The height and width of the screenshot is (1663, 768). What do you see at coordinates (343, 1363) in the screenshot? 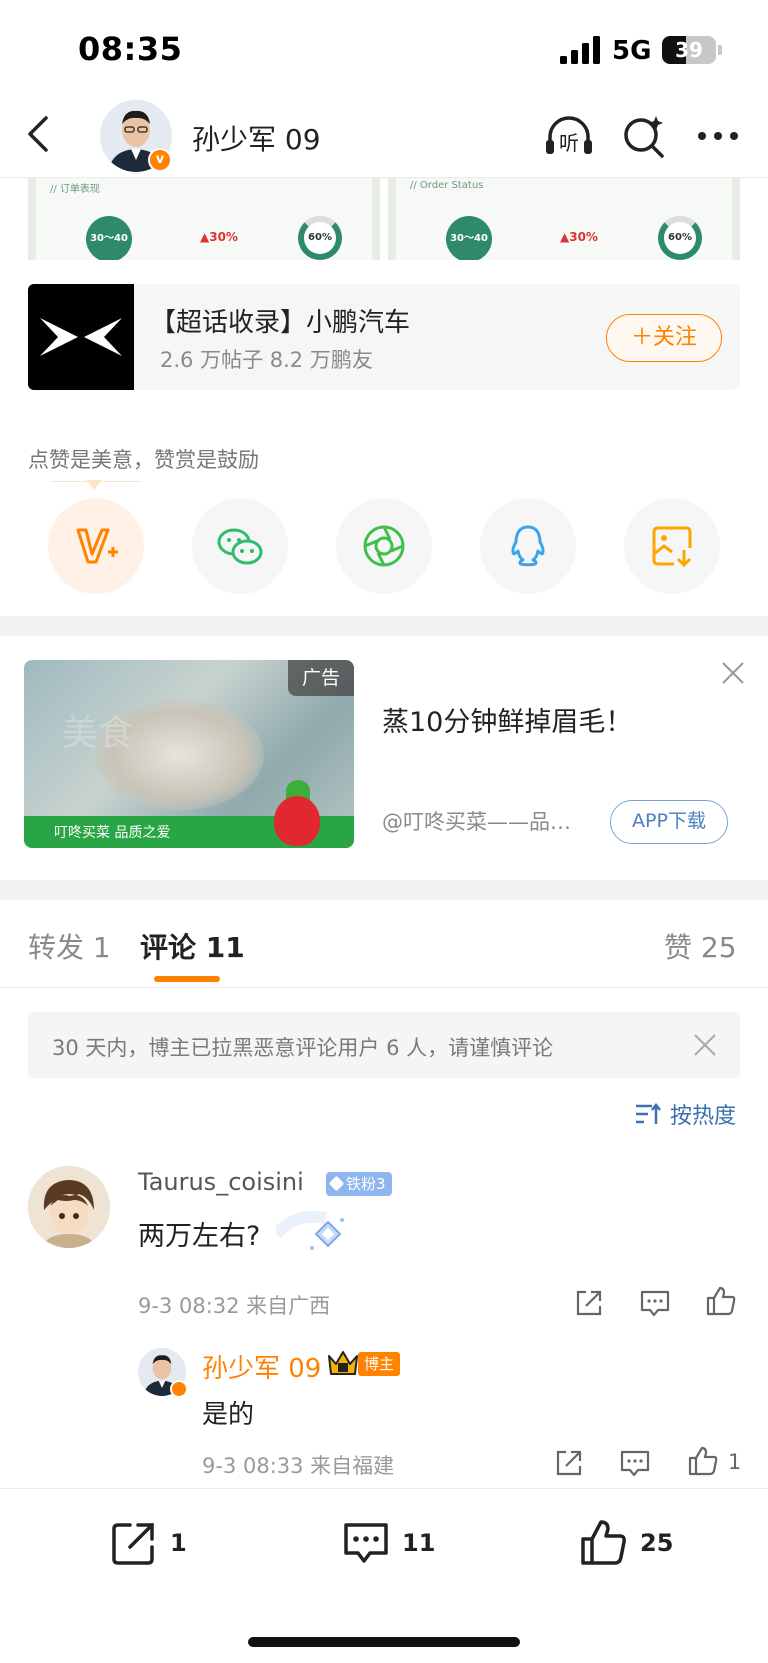
I see `crown-icon` at bounding box center [343, 1363].